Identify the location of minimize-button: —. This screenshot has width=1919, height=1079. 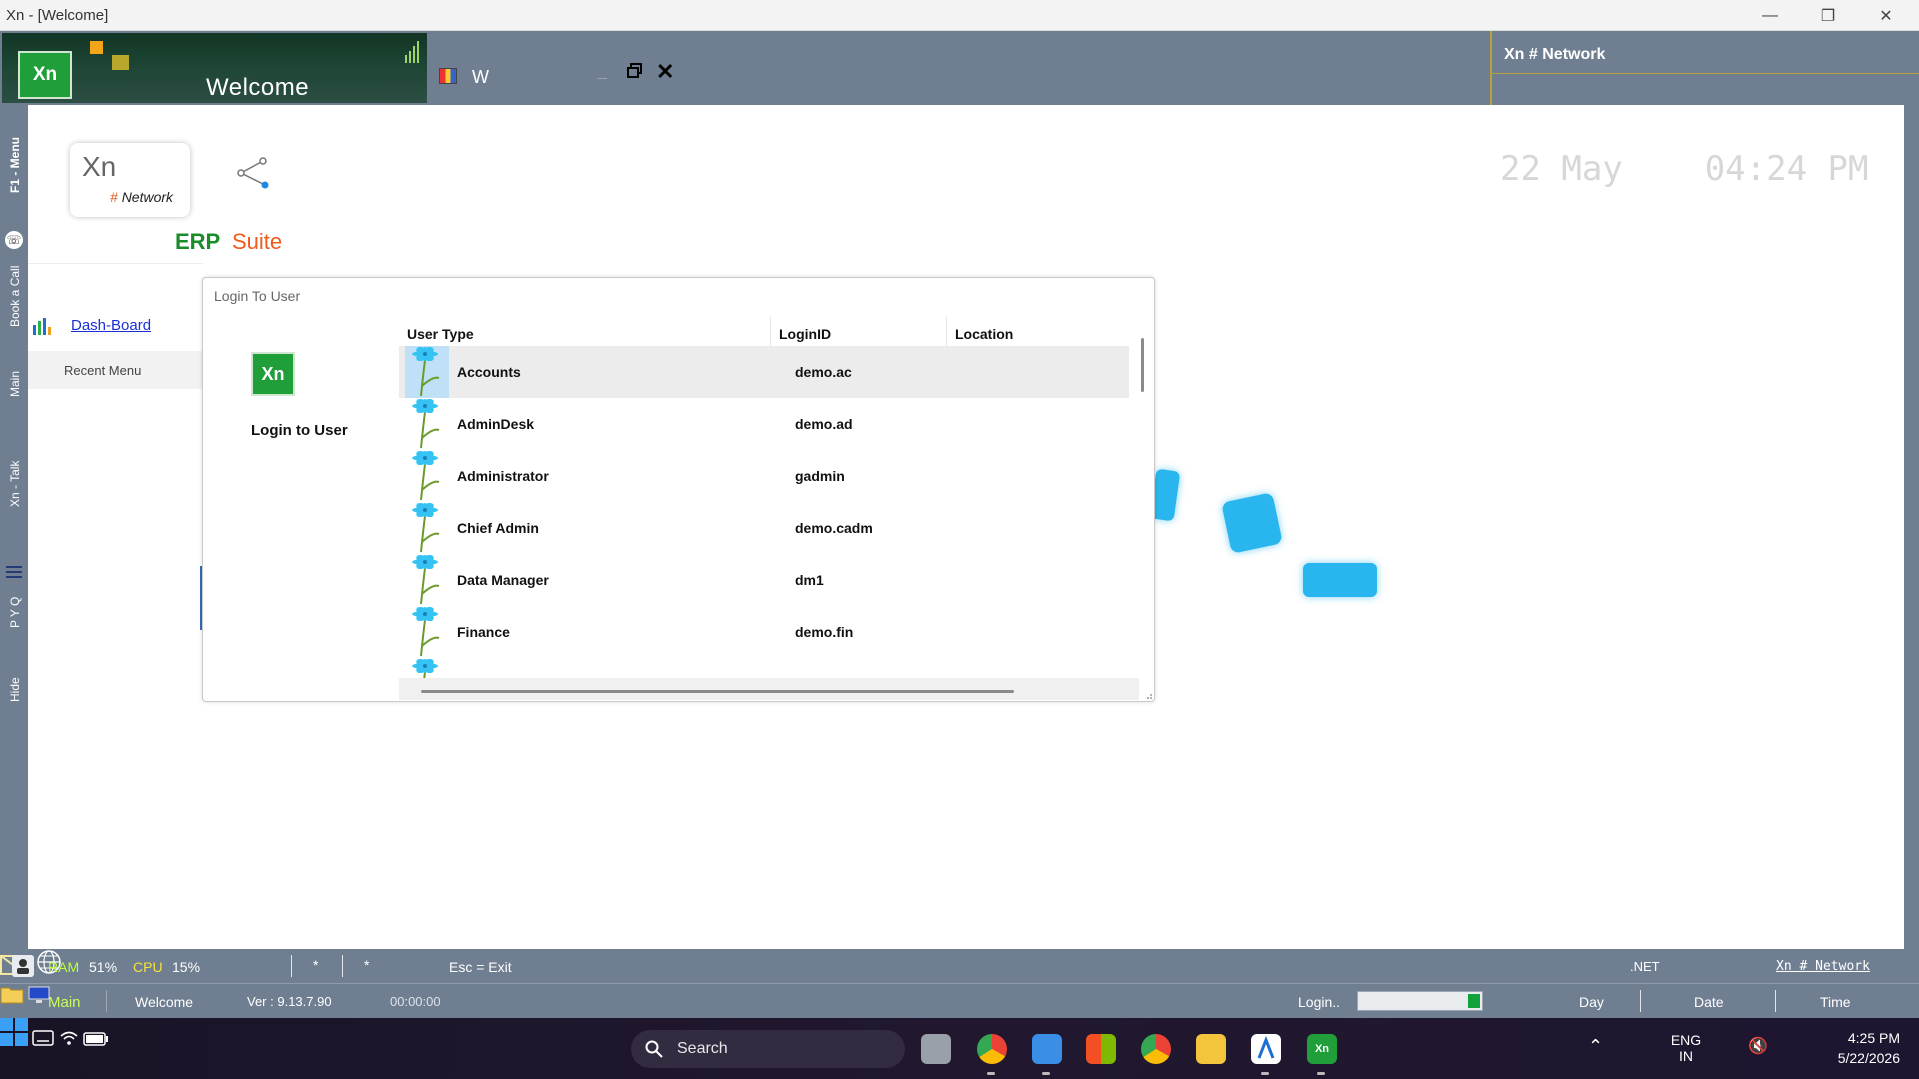
(1770, 15).